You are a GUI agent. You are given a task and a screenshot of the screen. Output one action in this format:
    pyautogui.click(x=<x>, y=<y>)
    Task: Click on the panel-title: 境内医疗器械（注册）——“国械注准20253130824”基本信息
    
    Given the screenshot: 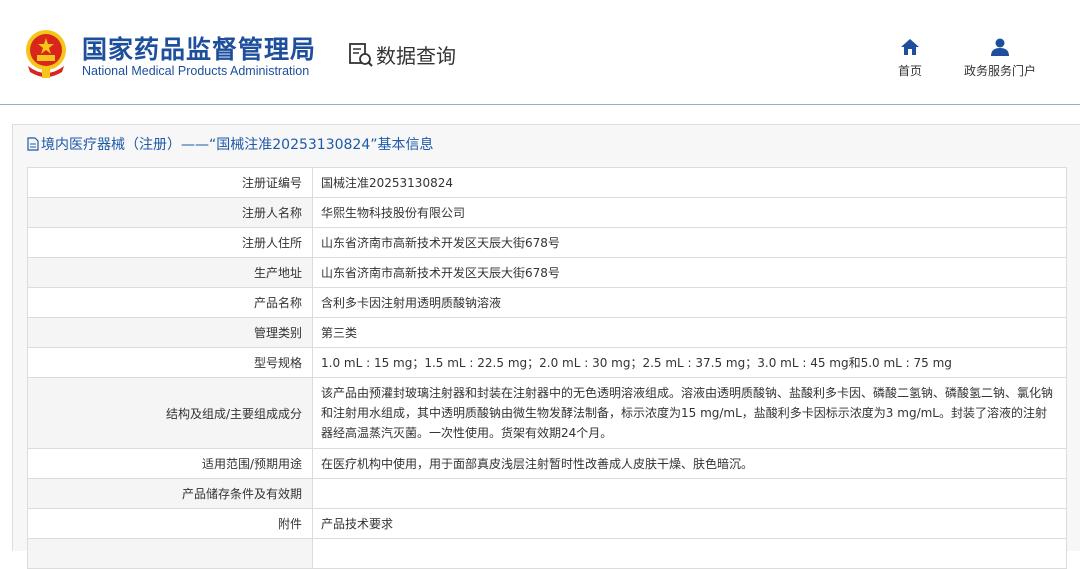 What is the action you would take?
    pyautogui.click(x=230, y=144)
    